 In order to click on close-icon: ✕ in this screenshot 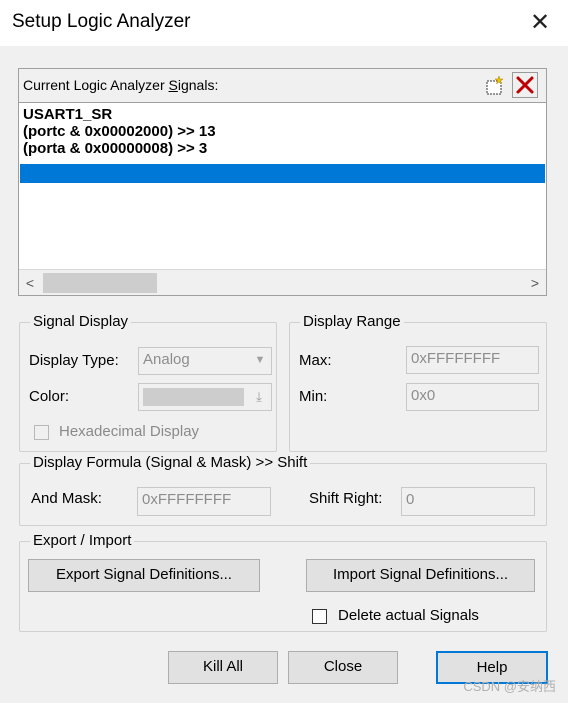, I will do `click(540, 23)`.